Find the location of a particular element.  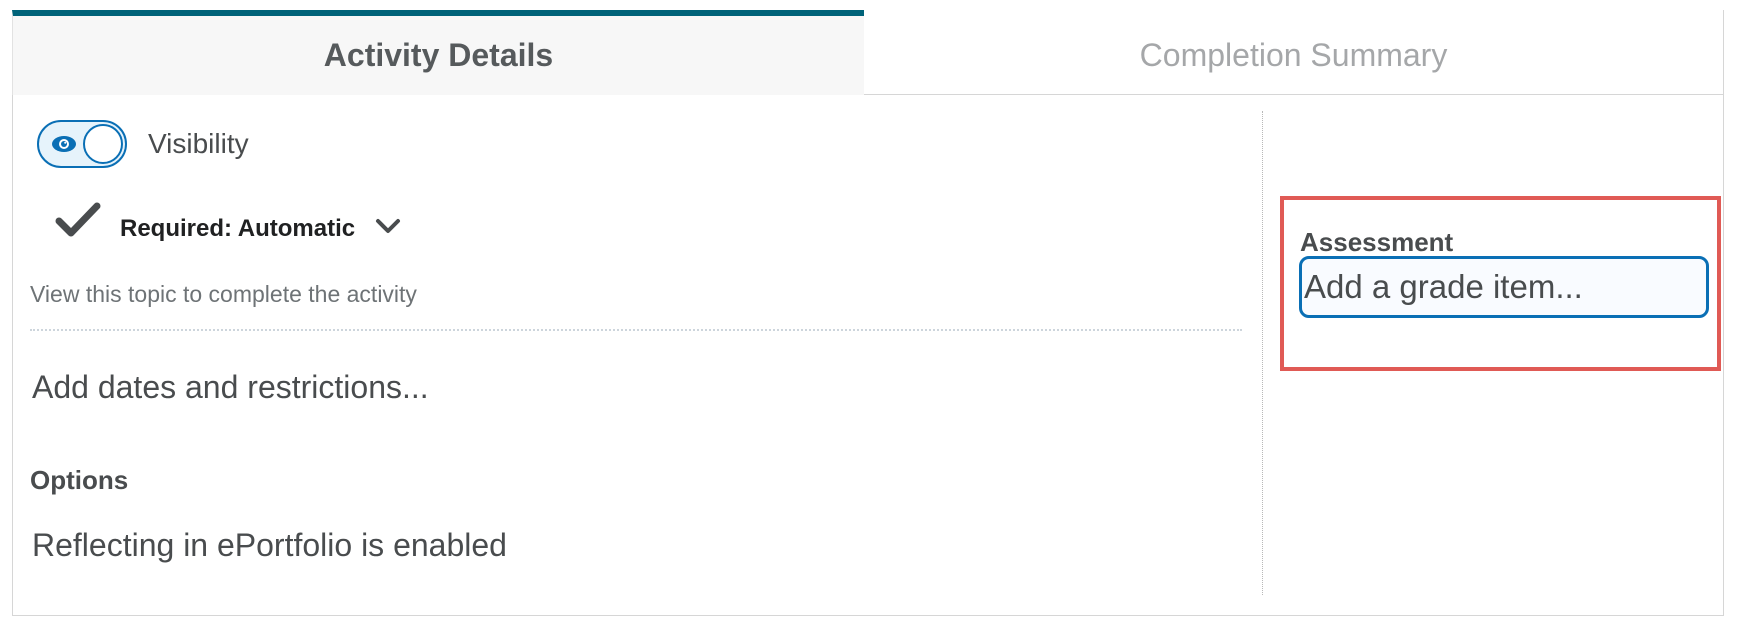

options-heading: Options is located at coordinates (79, 480).